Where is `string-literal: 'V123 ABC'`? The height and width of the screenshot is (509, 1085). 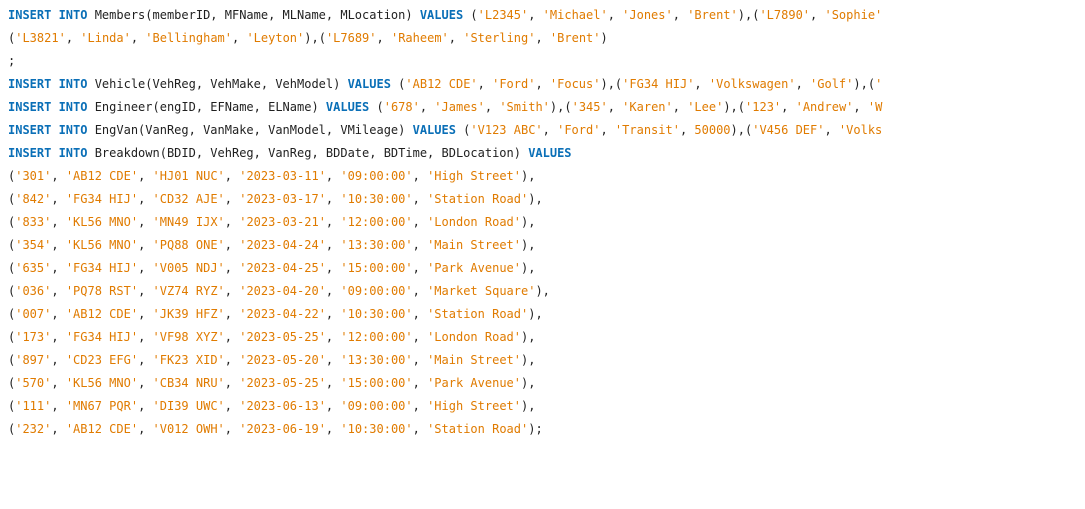 string-literal: 'V123 ABC' is located at coordinates (506, 130).